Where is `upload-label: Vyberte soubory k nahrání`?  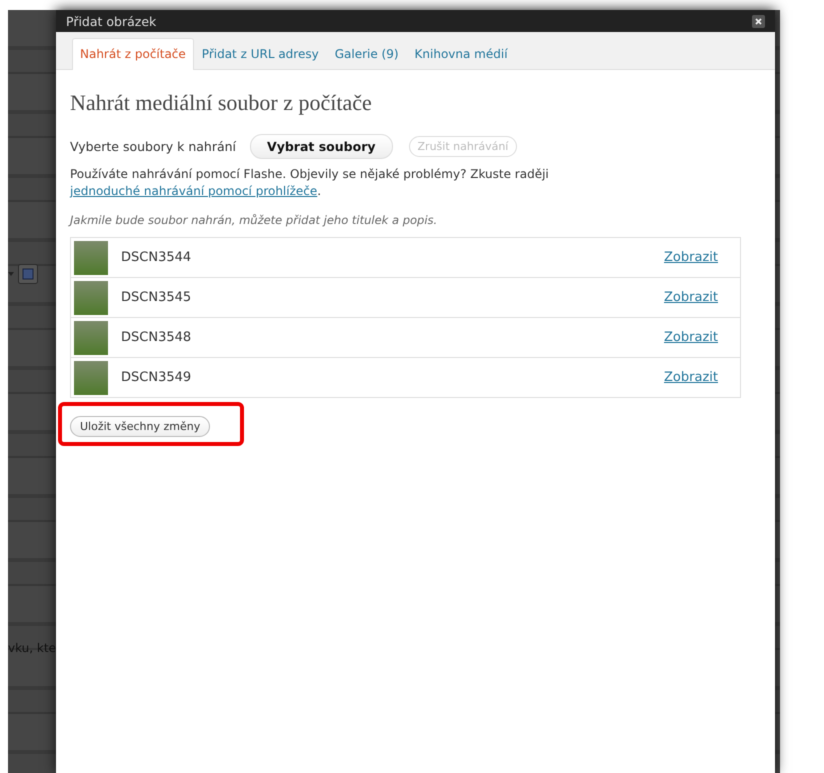
upload-label: Vyberte soubory k nahrání is located at coordinates (153, 146).